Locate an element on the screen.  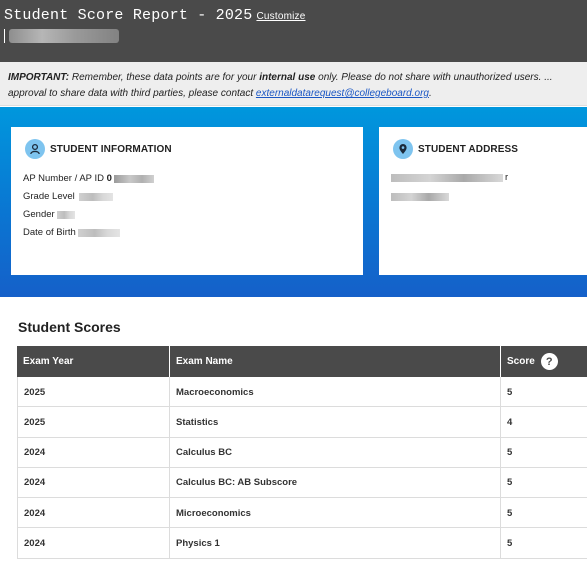
student-address-header: STUDENT ADDRESS is located at coordinates (455, 149).